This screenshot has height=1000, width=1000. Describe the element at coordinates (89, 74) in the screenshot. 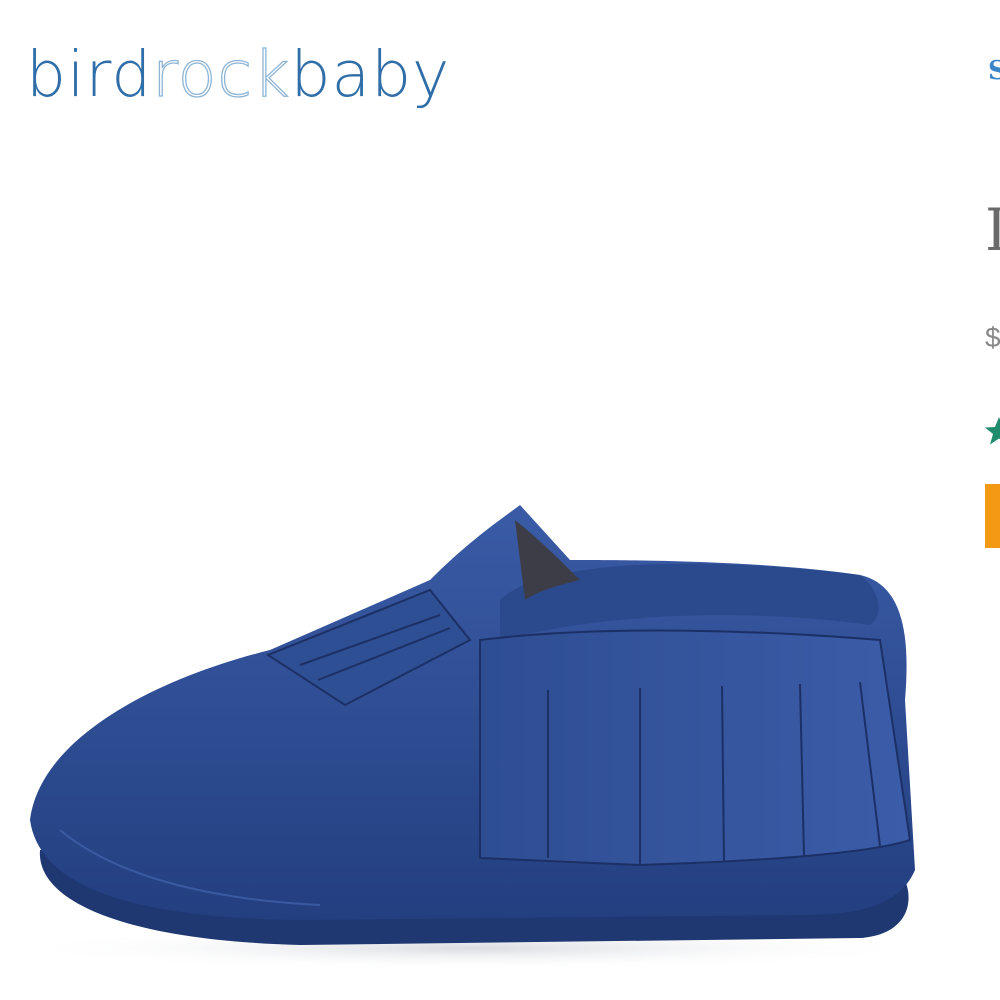

I see `logo-word-bird: bird` at that location.